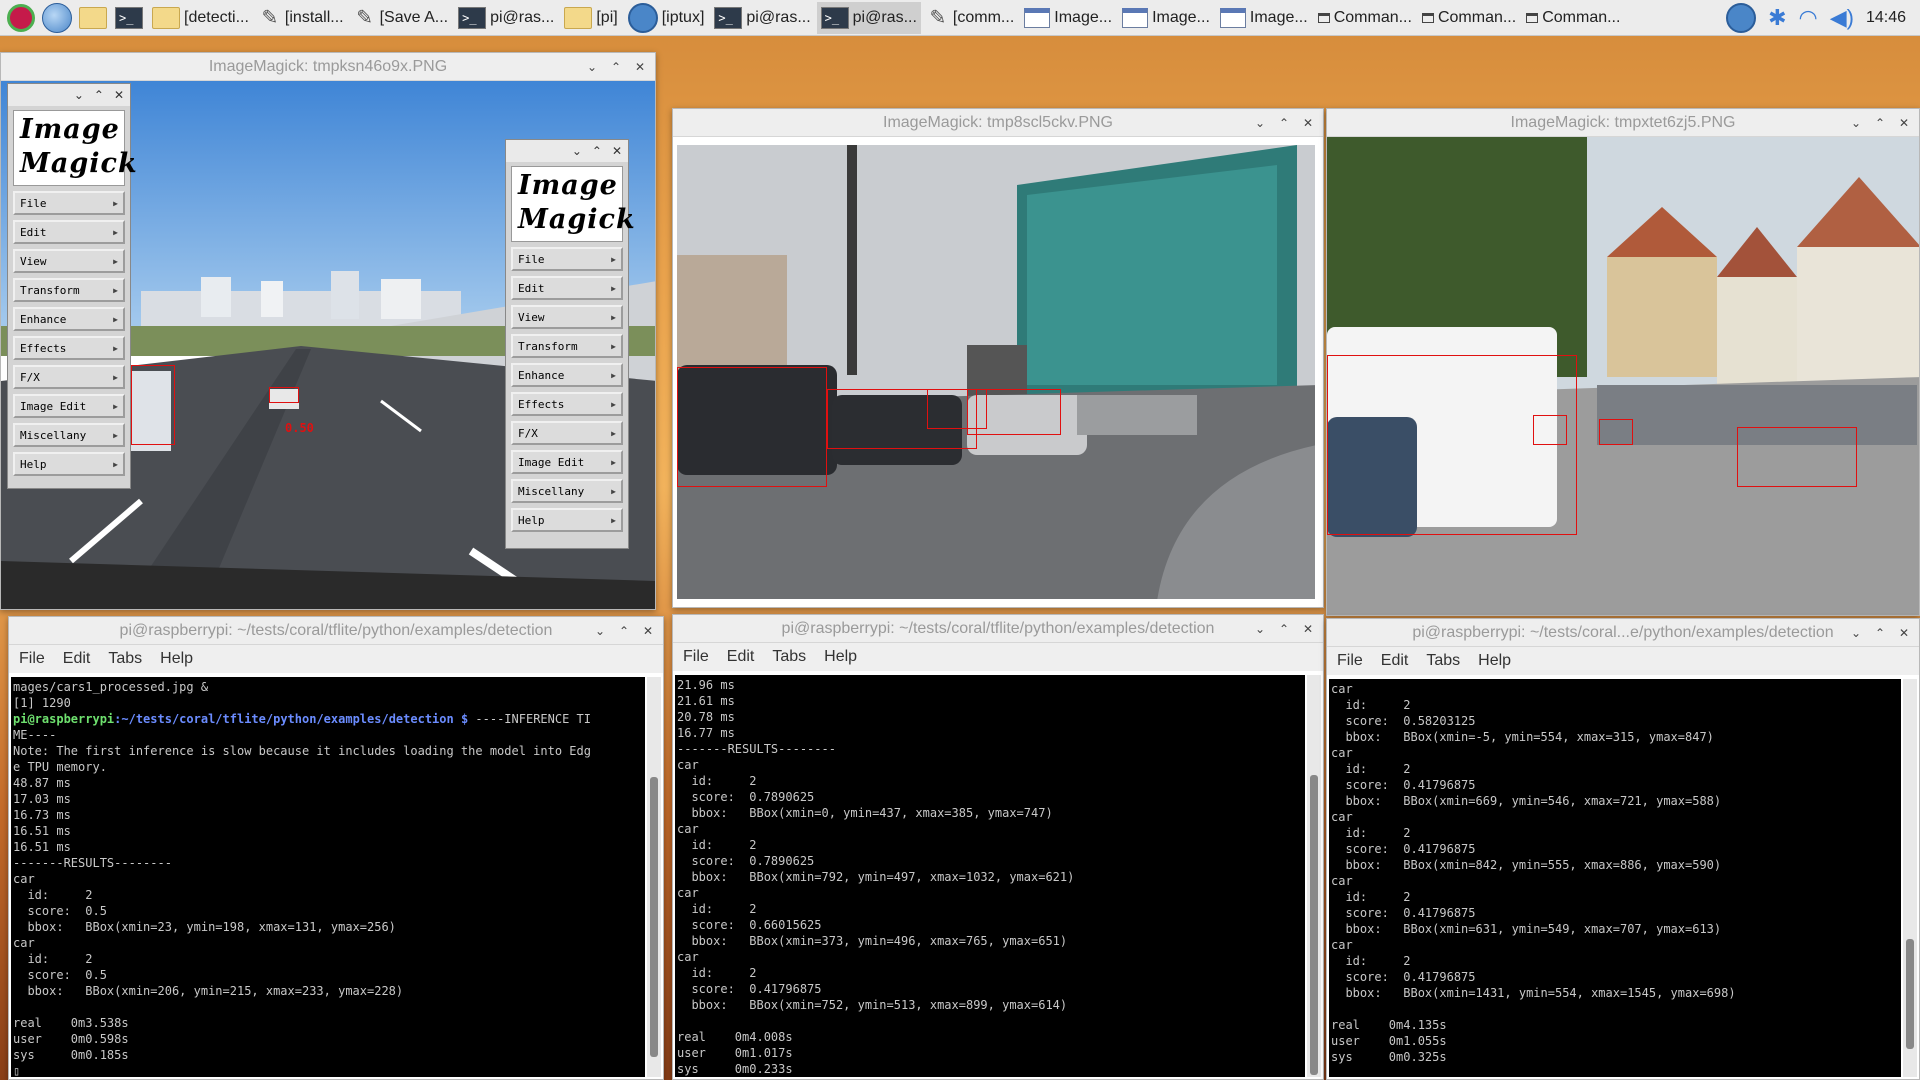 The height and width of the screenshot is (1080, 1920). Describe the element at coordinates (328, 67) in the screenshot. I see `window-titlebar: ImageMagick: tmpksn46o9x.PNG ⌄ ⌃ ✕` at that location.